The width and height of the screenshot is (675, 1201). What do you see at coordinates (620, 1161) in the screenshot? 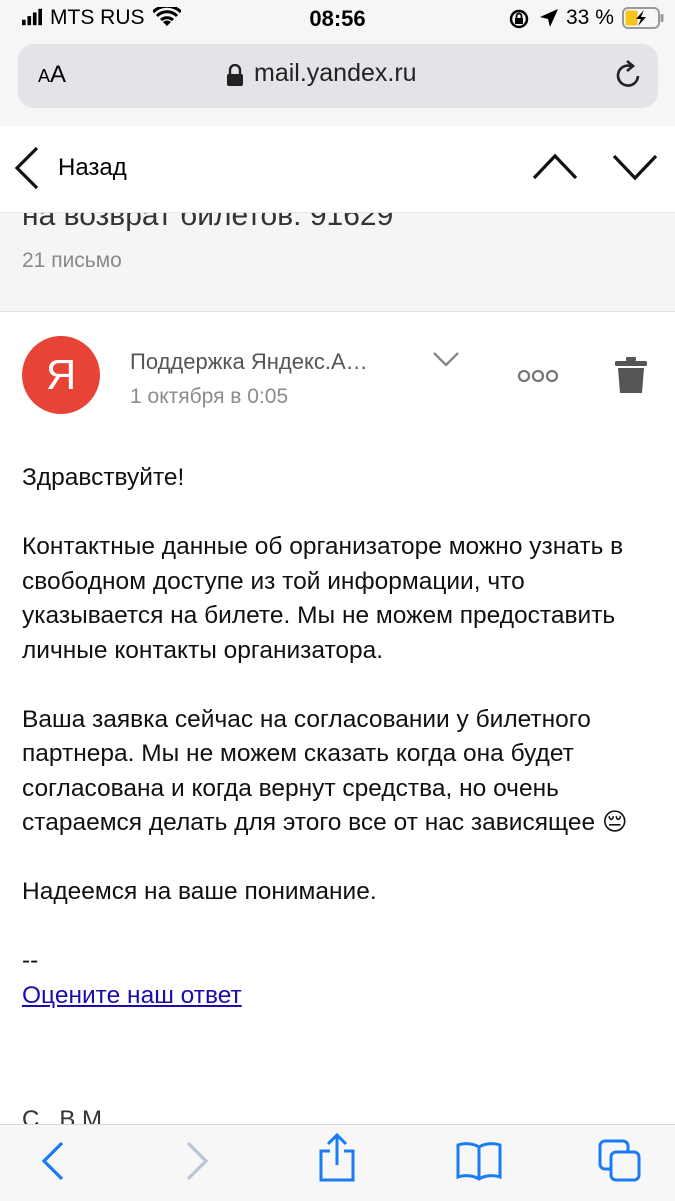
I see `tabs-icon` at bounding box center [620, 1161].